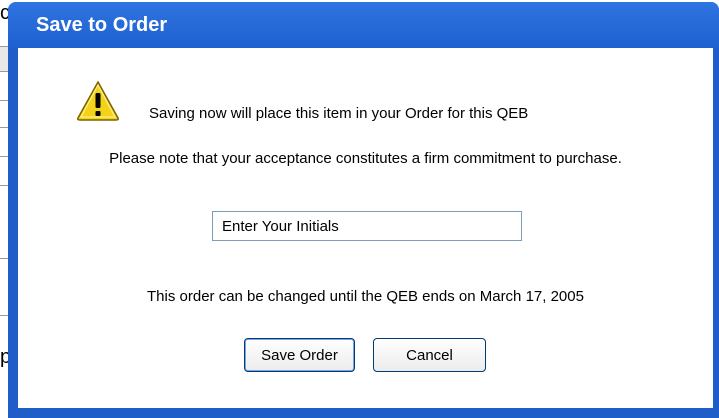  Describe the element at coordinates (299, 355) in the screenshot. I see `save-order-button: Save Order` at that location.